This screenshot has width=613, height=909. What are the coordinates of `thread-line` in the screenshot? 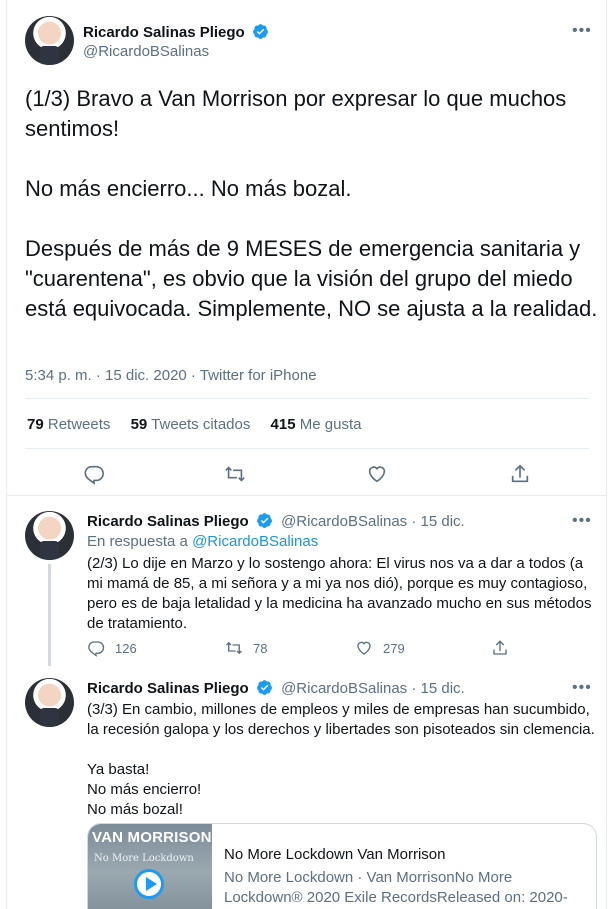 It's located at (49, 615).